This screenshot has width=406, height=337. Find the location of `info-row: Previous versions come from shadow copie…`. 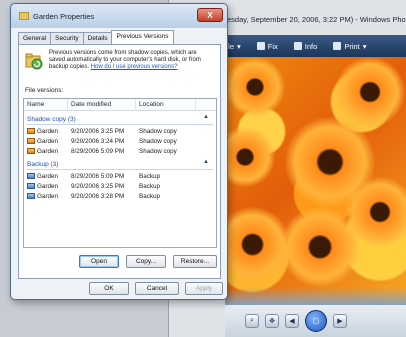

info-row: Previous versions come from shadow copie… is located at coordinates (120, 65).